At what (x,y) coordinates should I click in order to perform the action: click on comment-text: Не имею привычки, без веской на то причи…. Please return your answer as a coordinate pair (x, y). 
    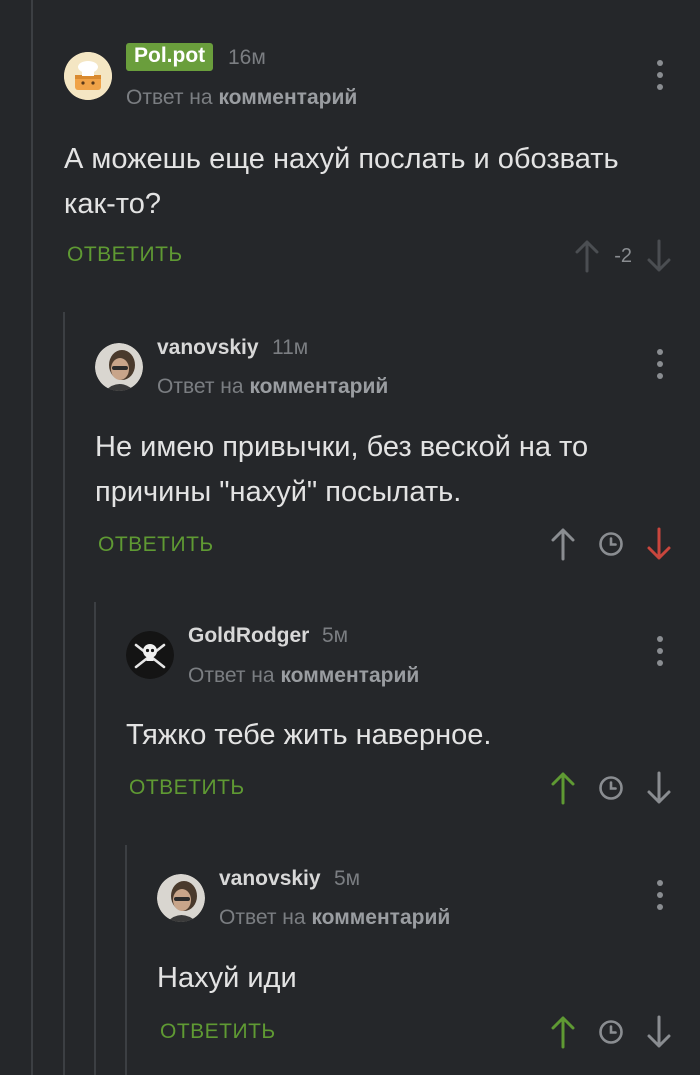
    Looking at the image, I should click on (342, 469).